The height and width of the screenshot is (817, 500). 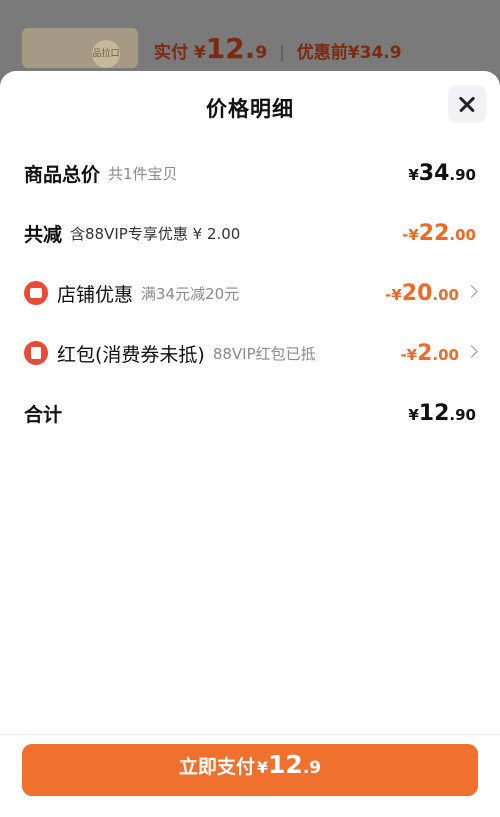 I want to click on row-sub: 88VIP红包已抵, so click(x=264, y=353).